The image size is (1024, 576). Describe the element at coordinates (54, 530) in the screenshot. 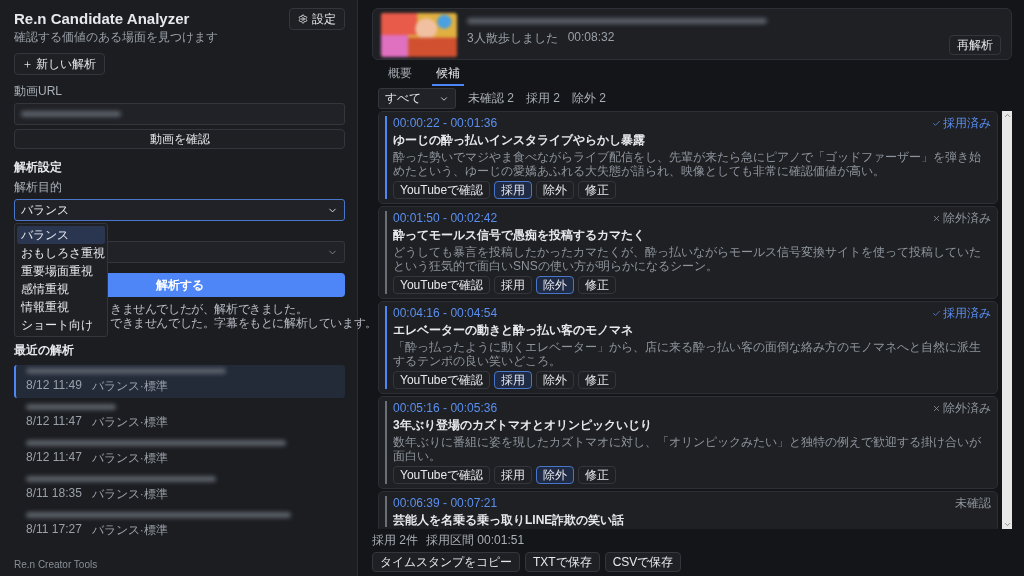

I see `item-time: 8/11 17:27` at that location.